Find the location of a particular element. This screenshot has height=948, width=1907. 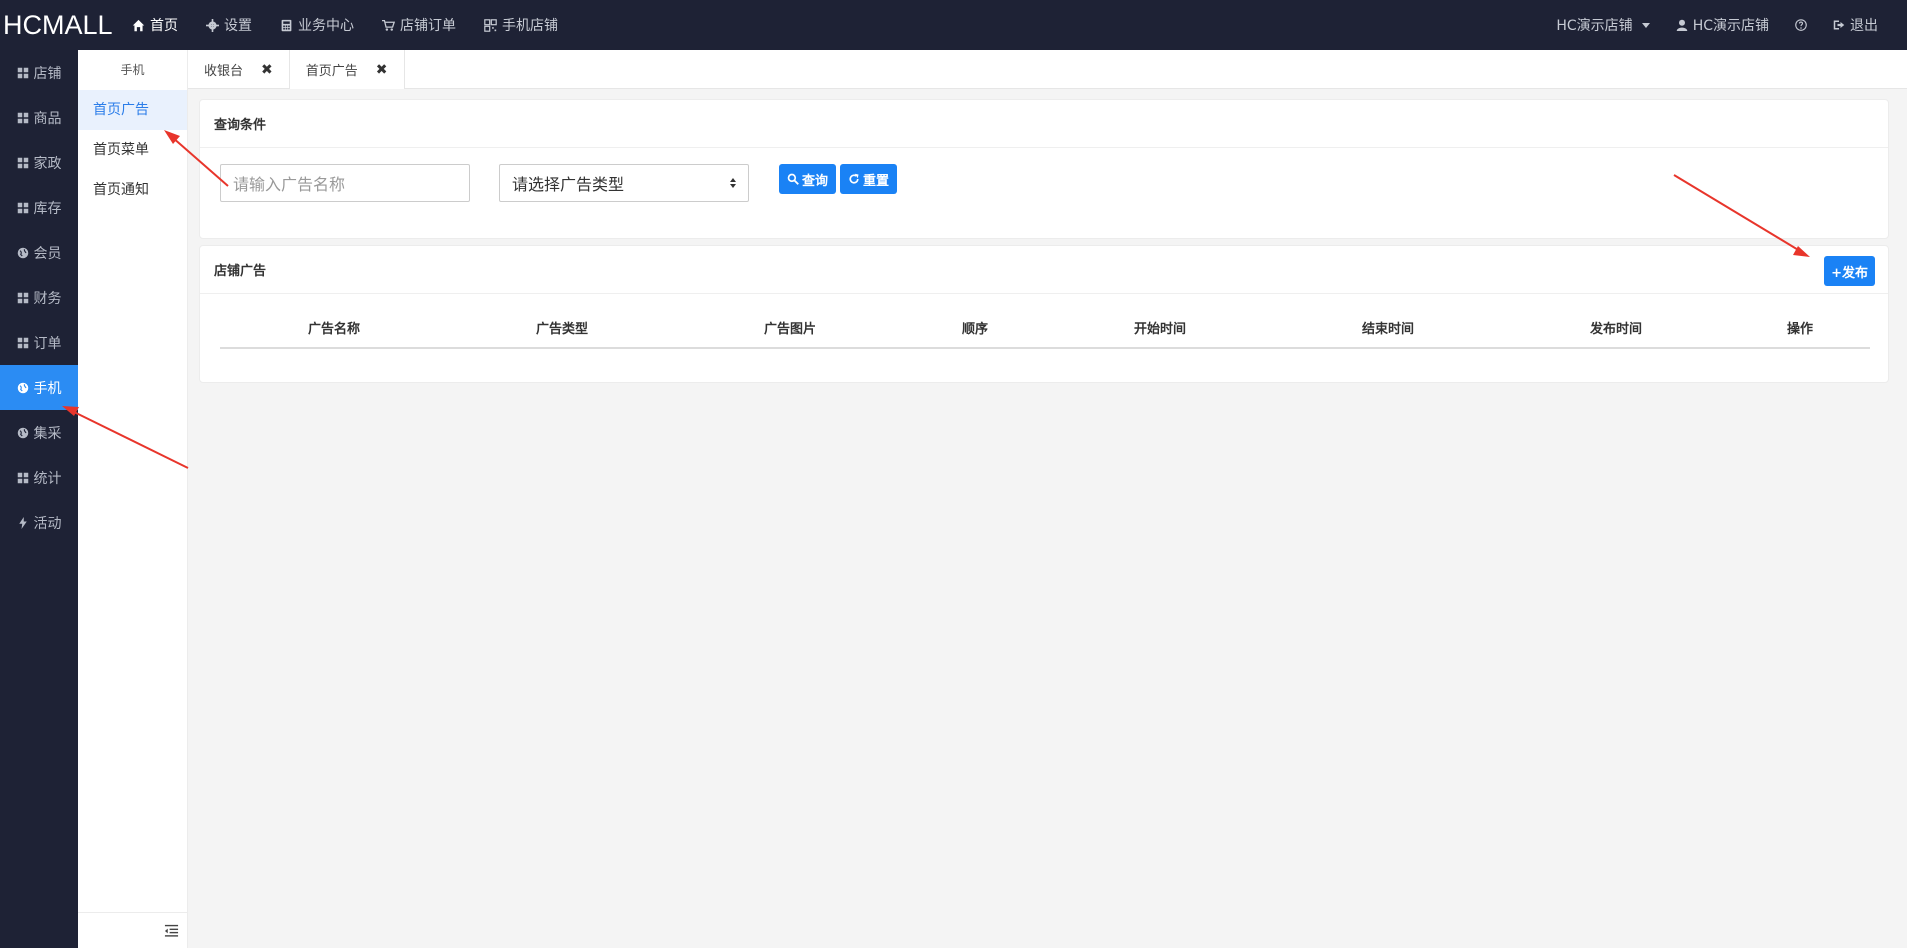

page-tabs: 收银台 ✖ 首页广告 ✖ is located at coordinates (1047, 69).